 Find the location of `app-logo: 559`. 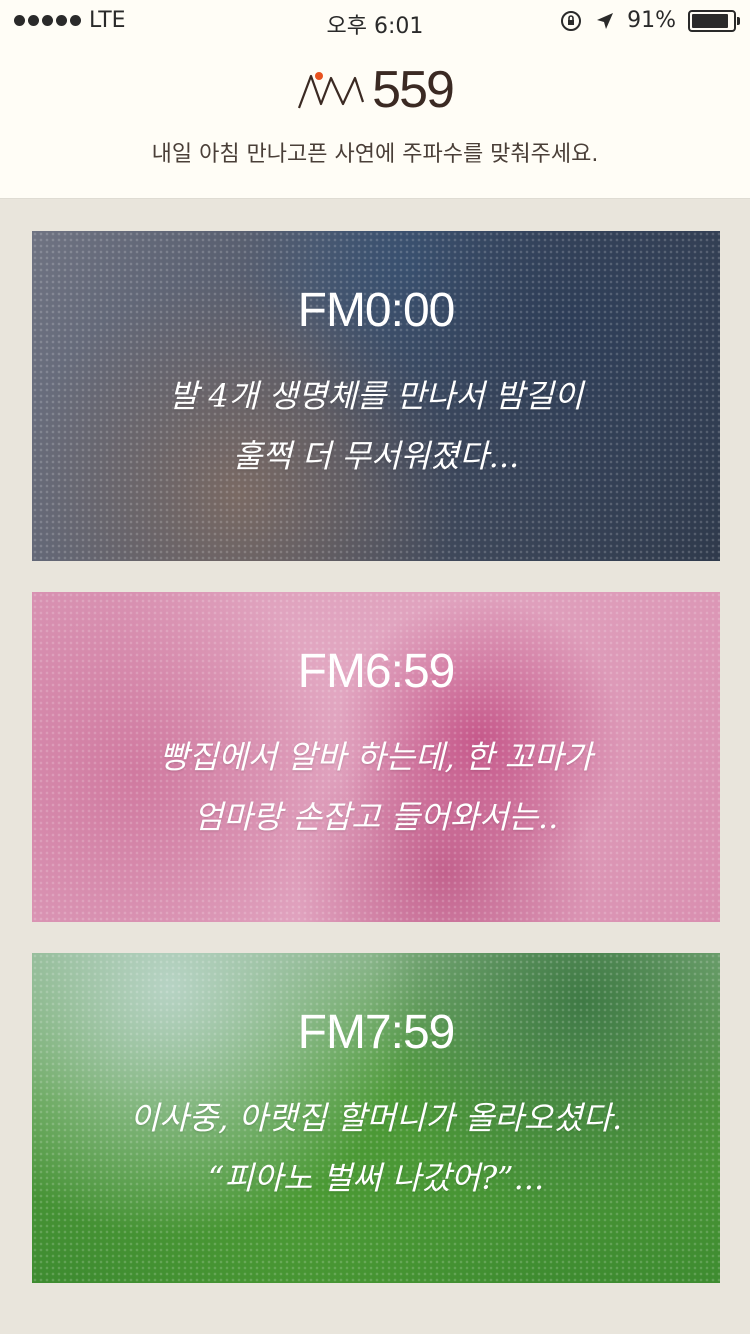

app-logo: 559 is located at coordinates (375, 90).